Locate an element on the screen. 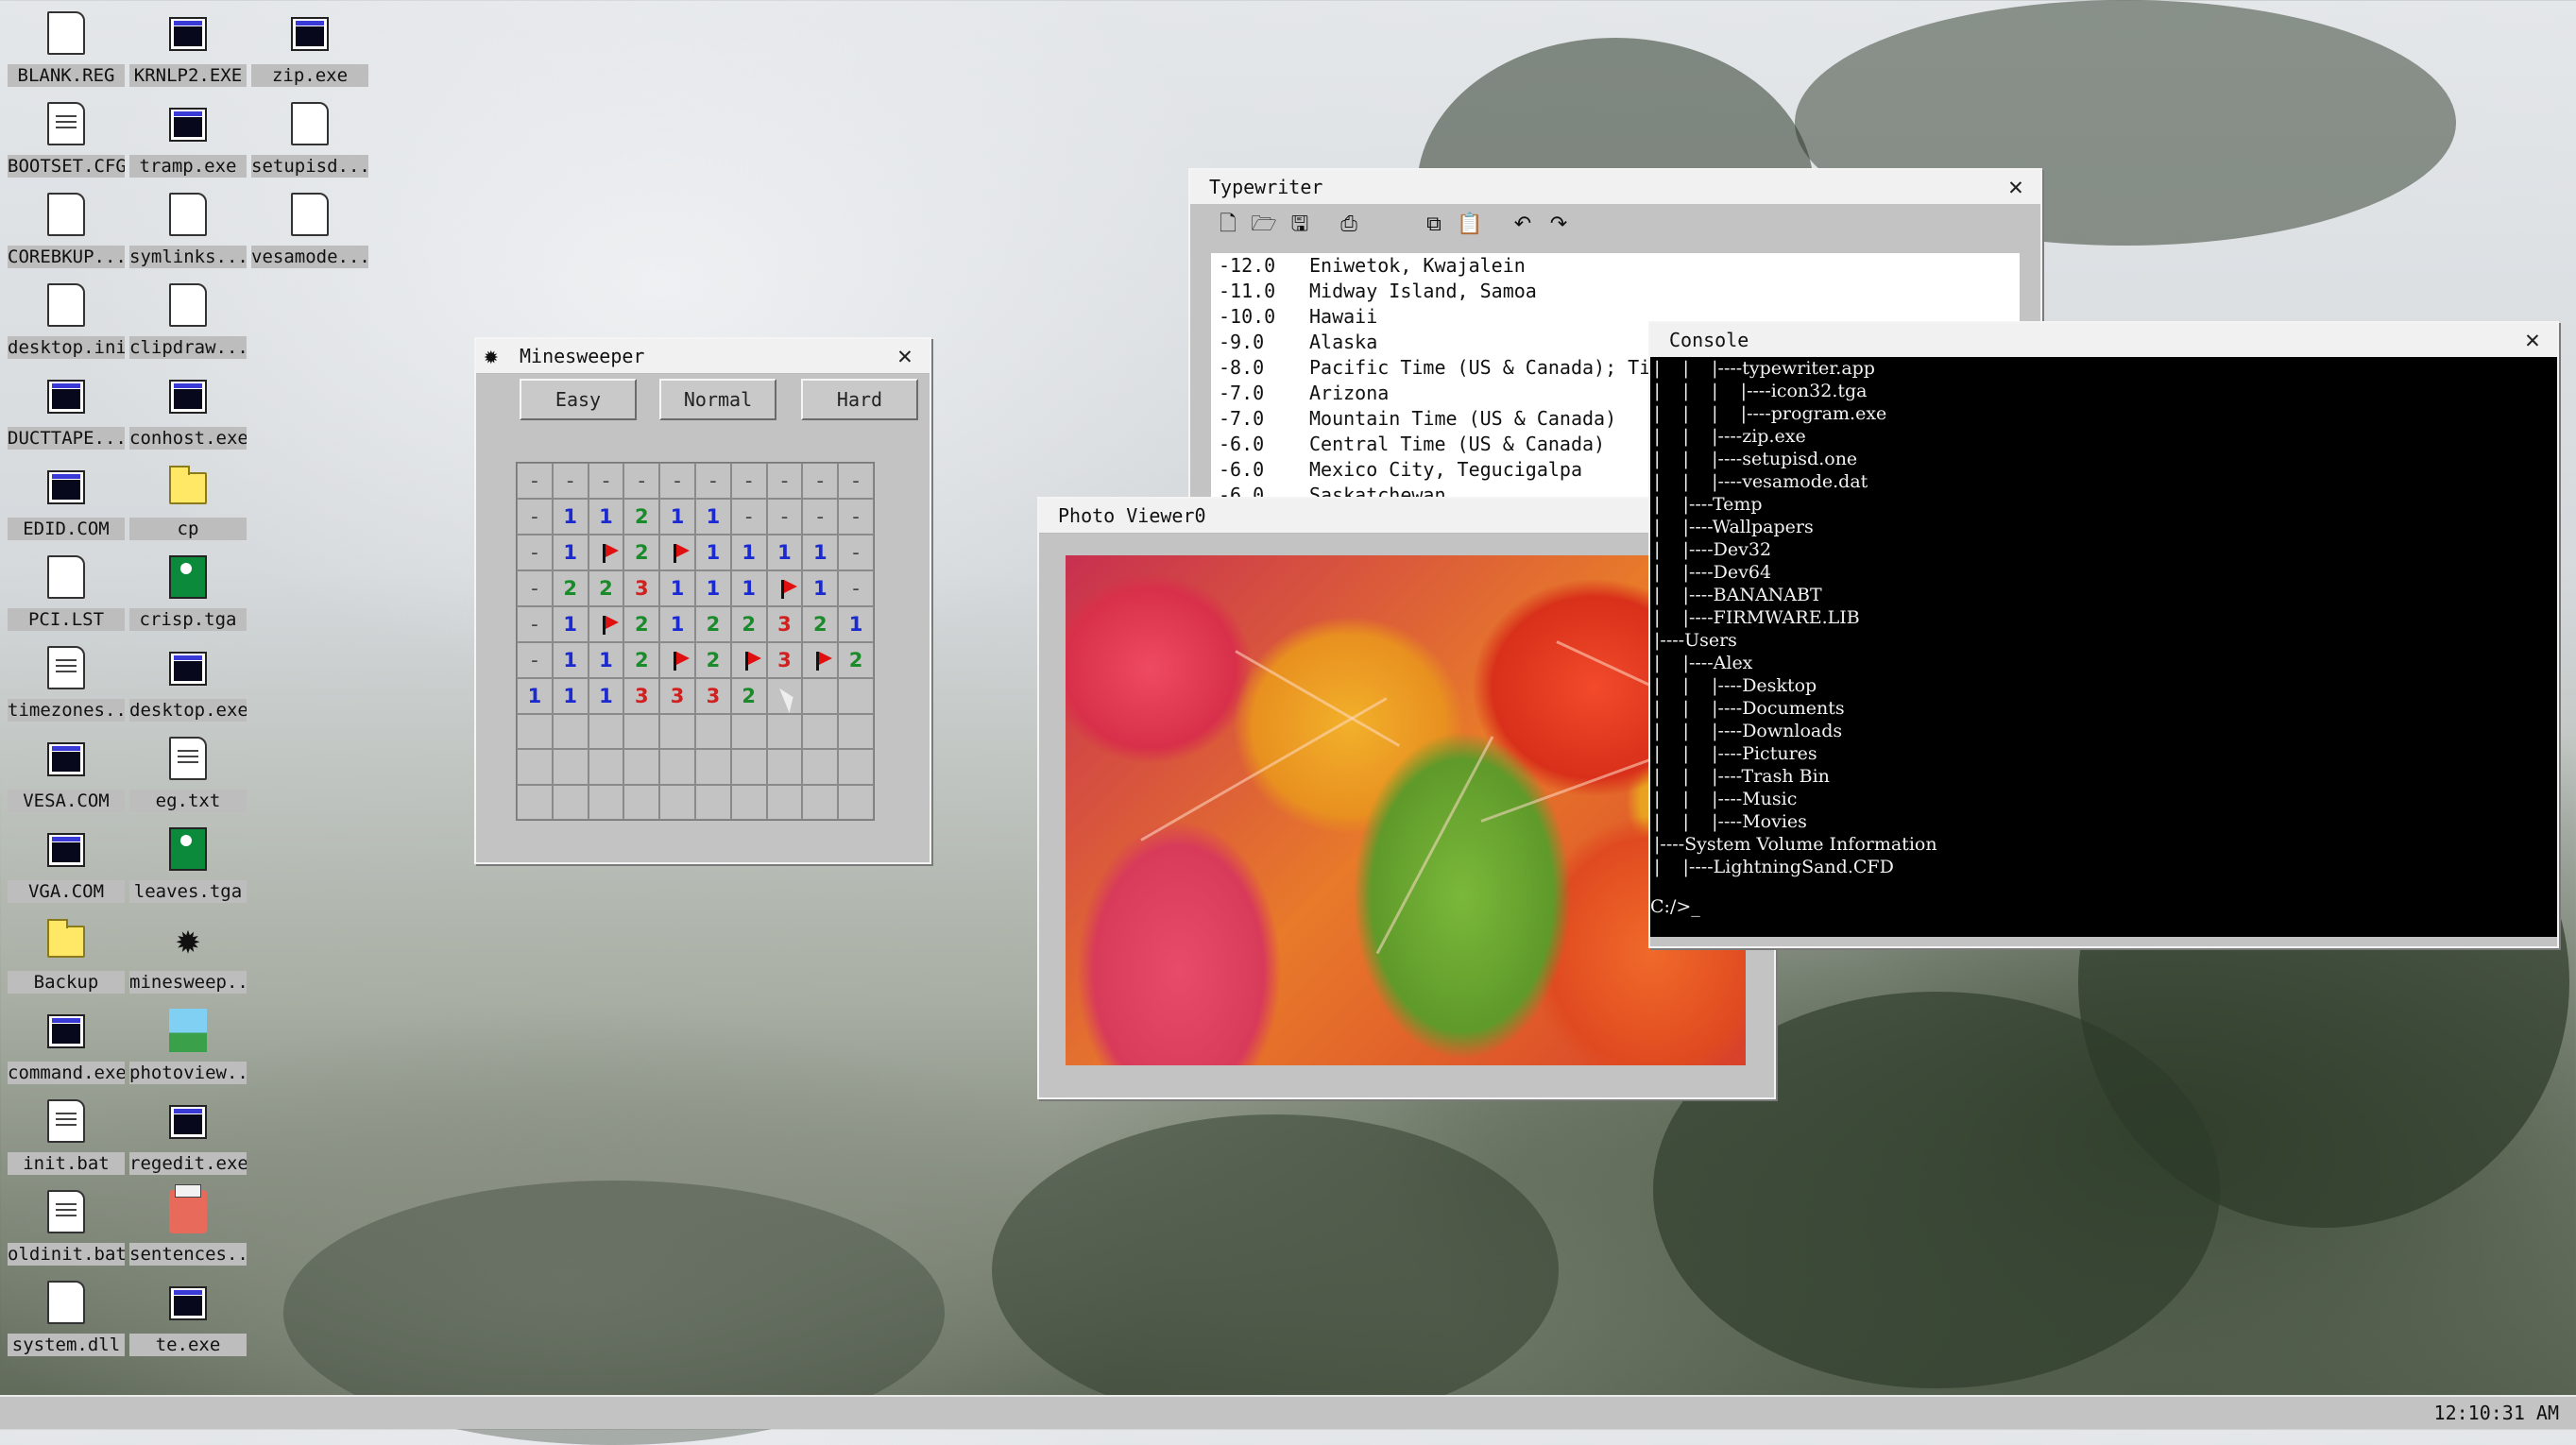  console-titlebar: Console ✕ is located at coordinates (2104, 340).